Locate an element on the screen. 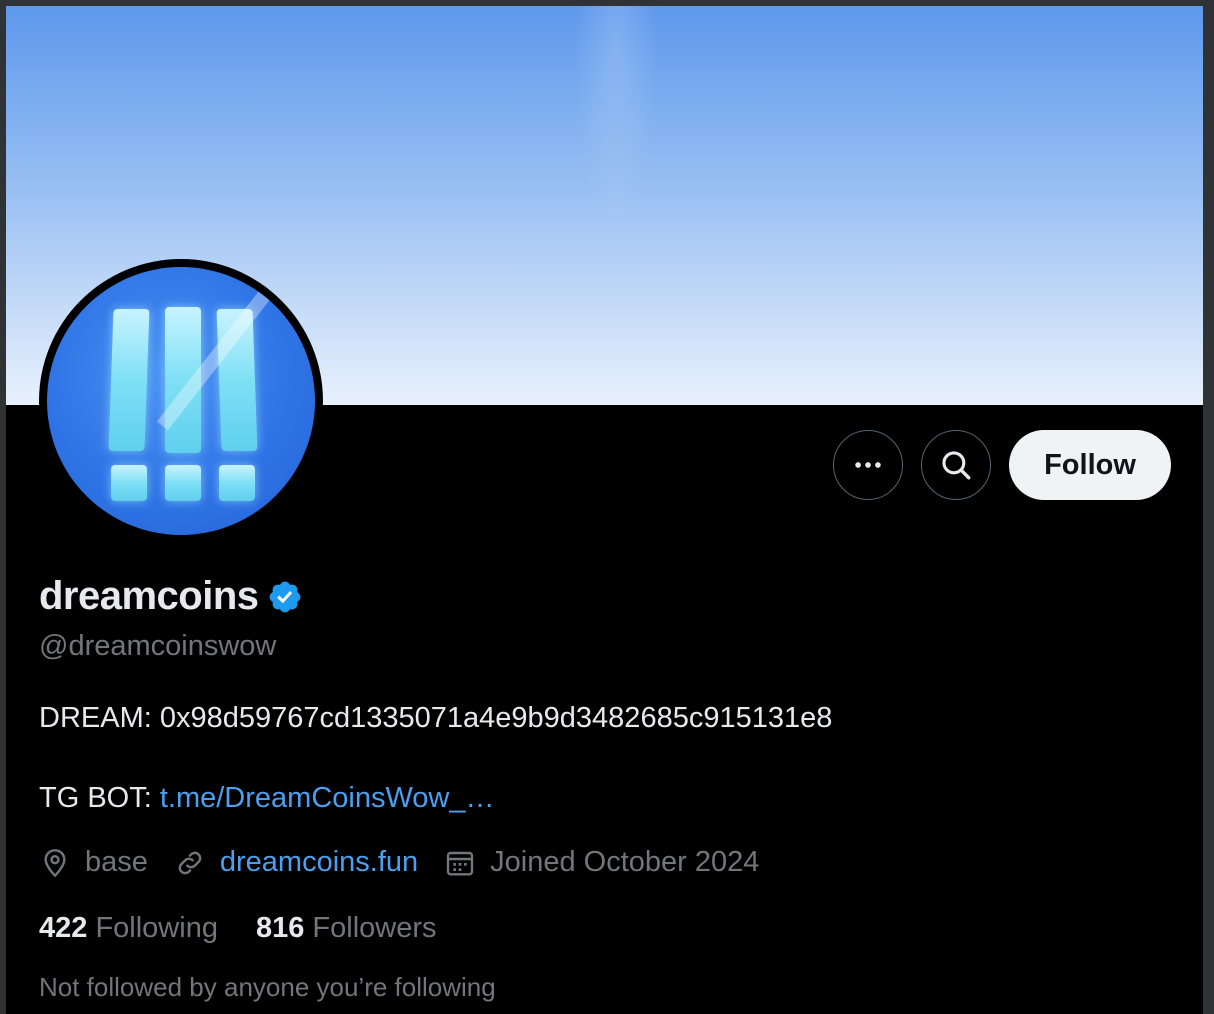 The width and height of the screenshot is (1214, 1014). verified-badge-icon is located at coordinates (285, 597).